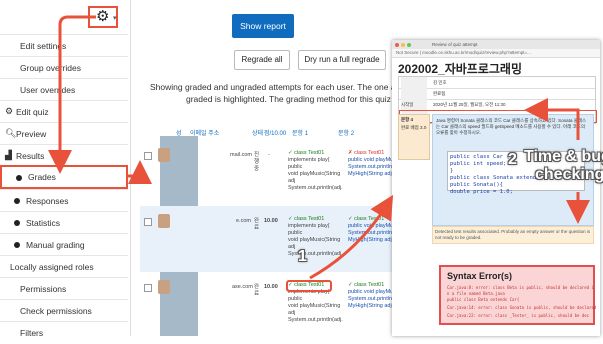 The image size is (603, 344). I want to click on callout-time-bug: Time & bug, so click(563, 156).